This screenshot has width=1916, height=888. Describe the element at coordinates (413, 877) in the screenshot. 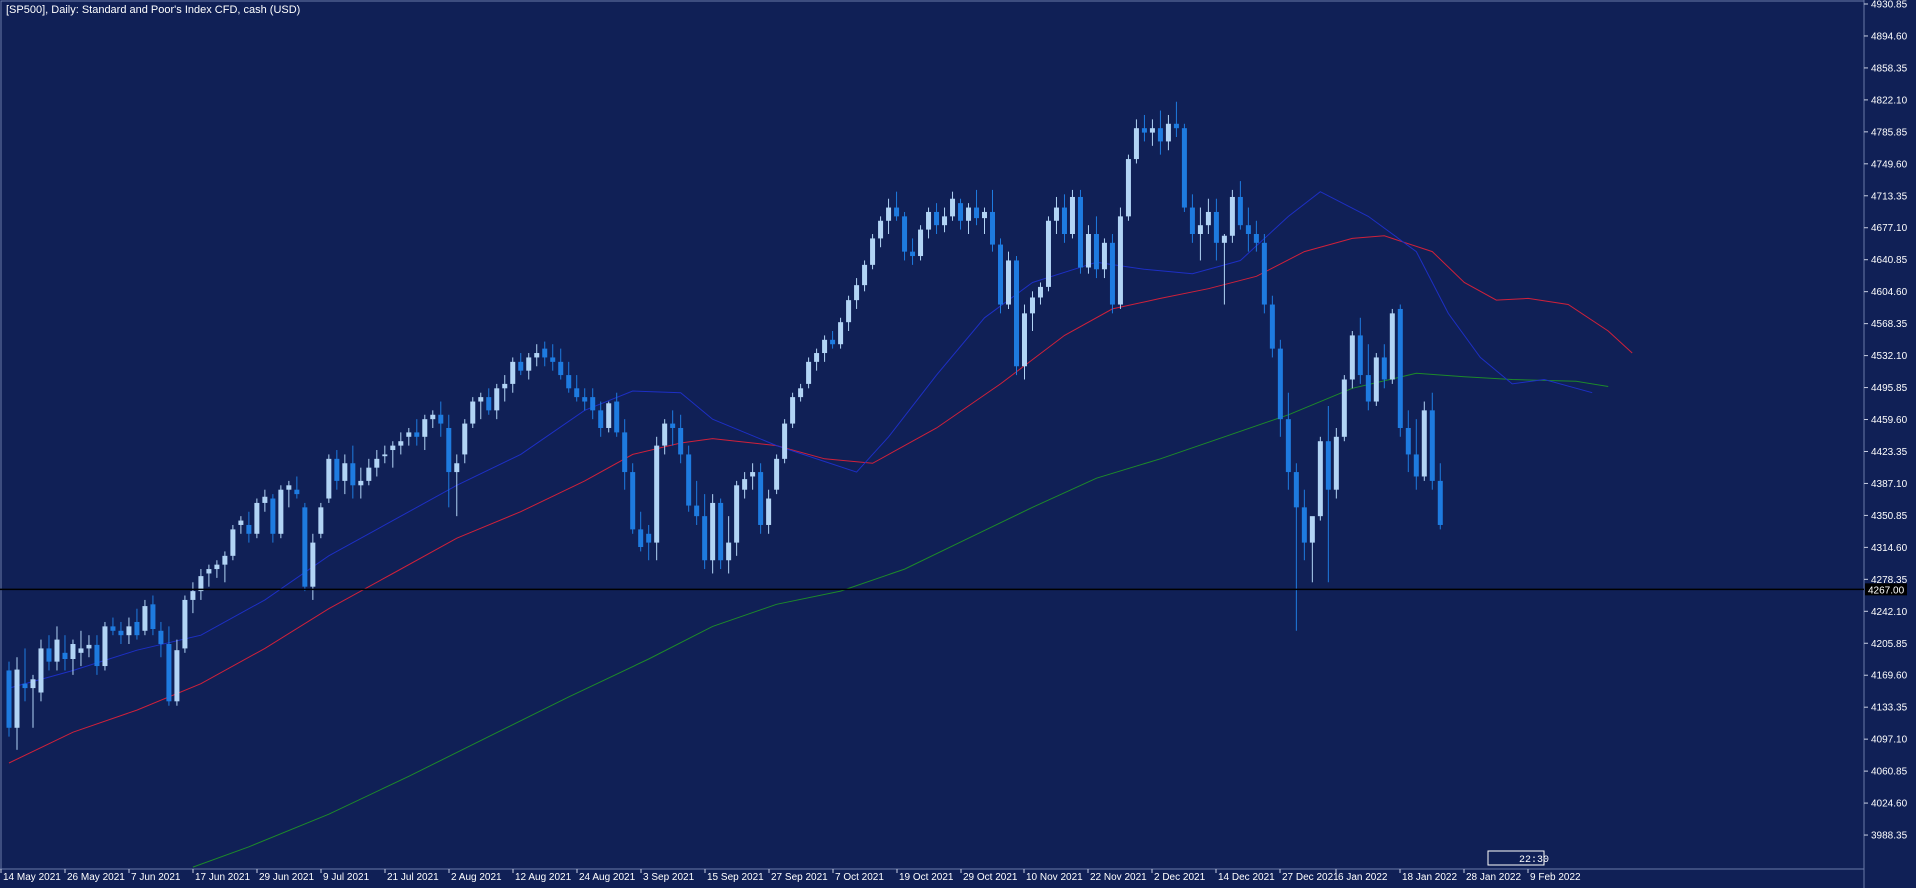

I see `x-tick-label: 21 Jul 2021` at that location.